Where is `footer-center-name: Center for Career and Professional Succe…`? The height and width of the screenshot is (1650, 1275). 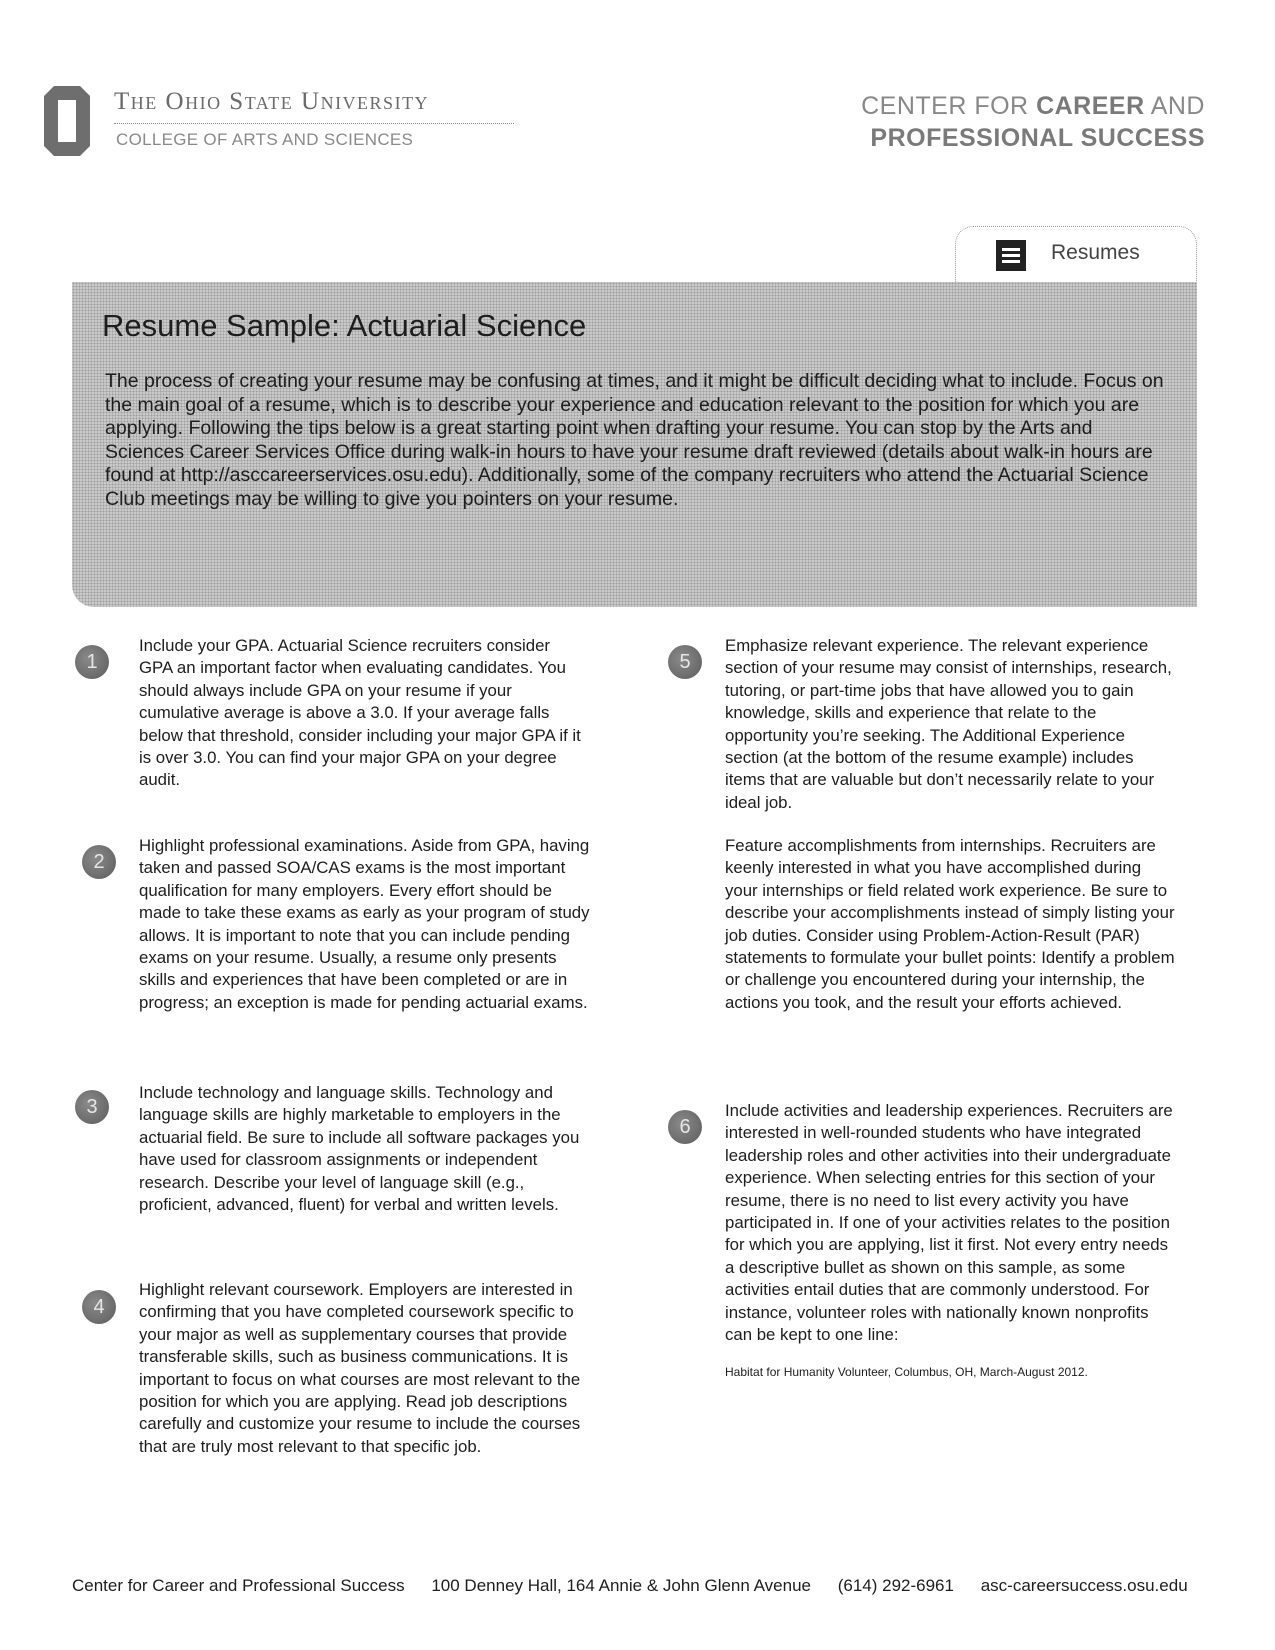 footer-center-name: Center for Career and Professional Succe… is located at coordinates (238, 1585).